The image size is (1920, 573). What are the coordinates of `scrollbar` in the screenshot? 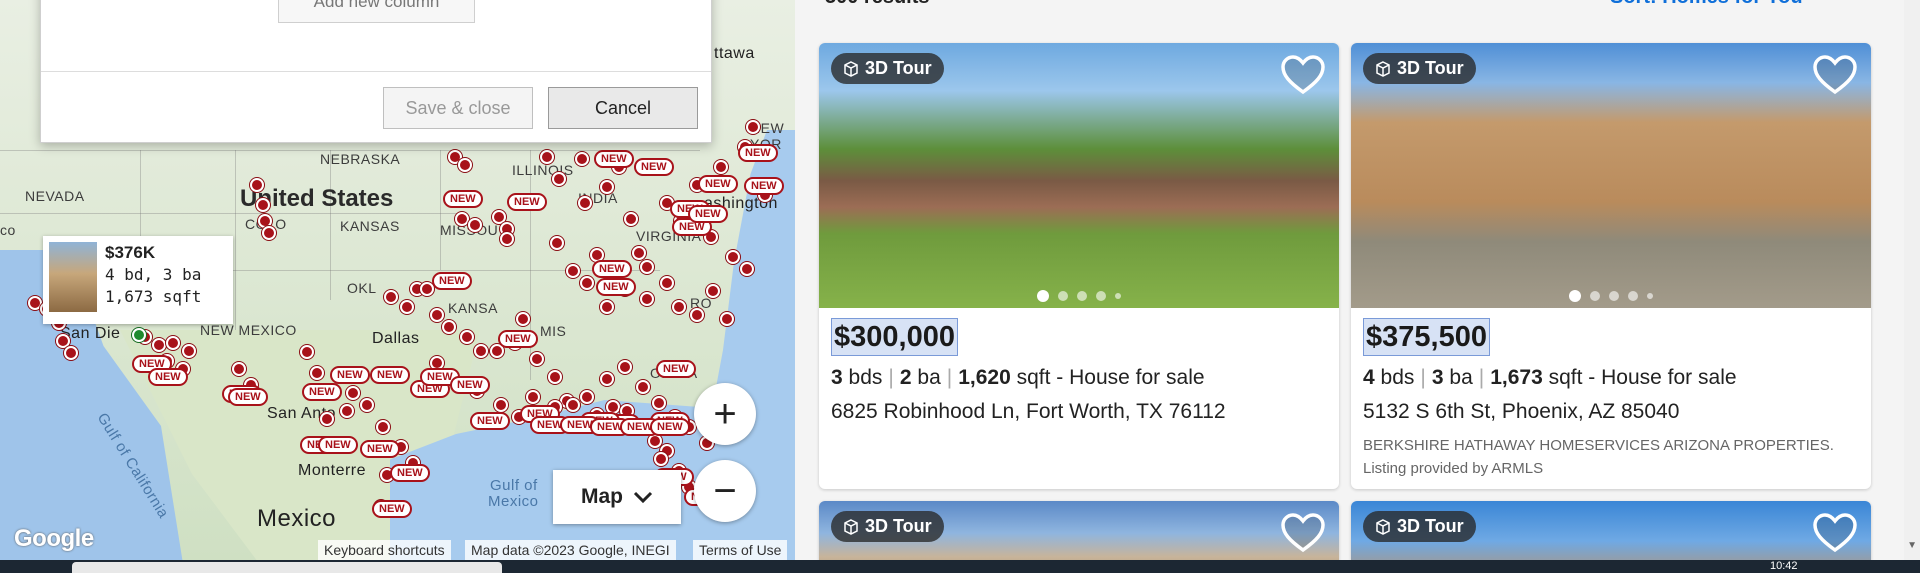 It's located at (1912, 280).